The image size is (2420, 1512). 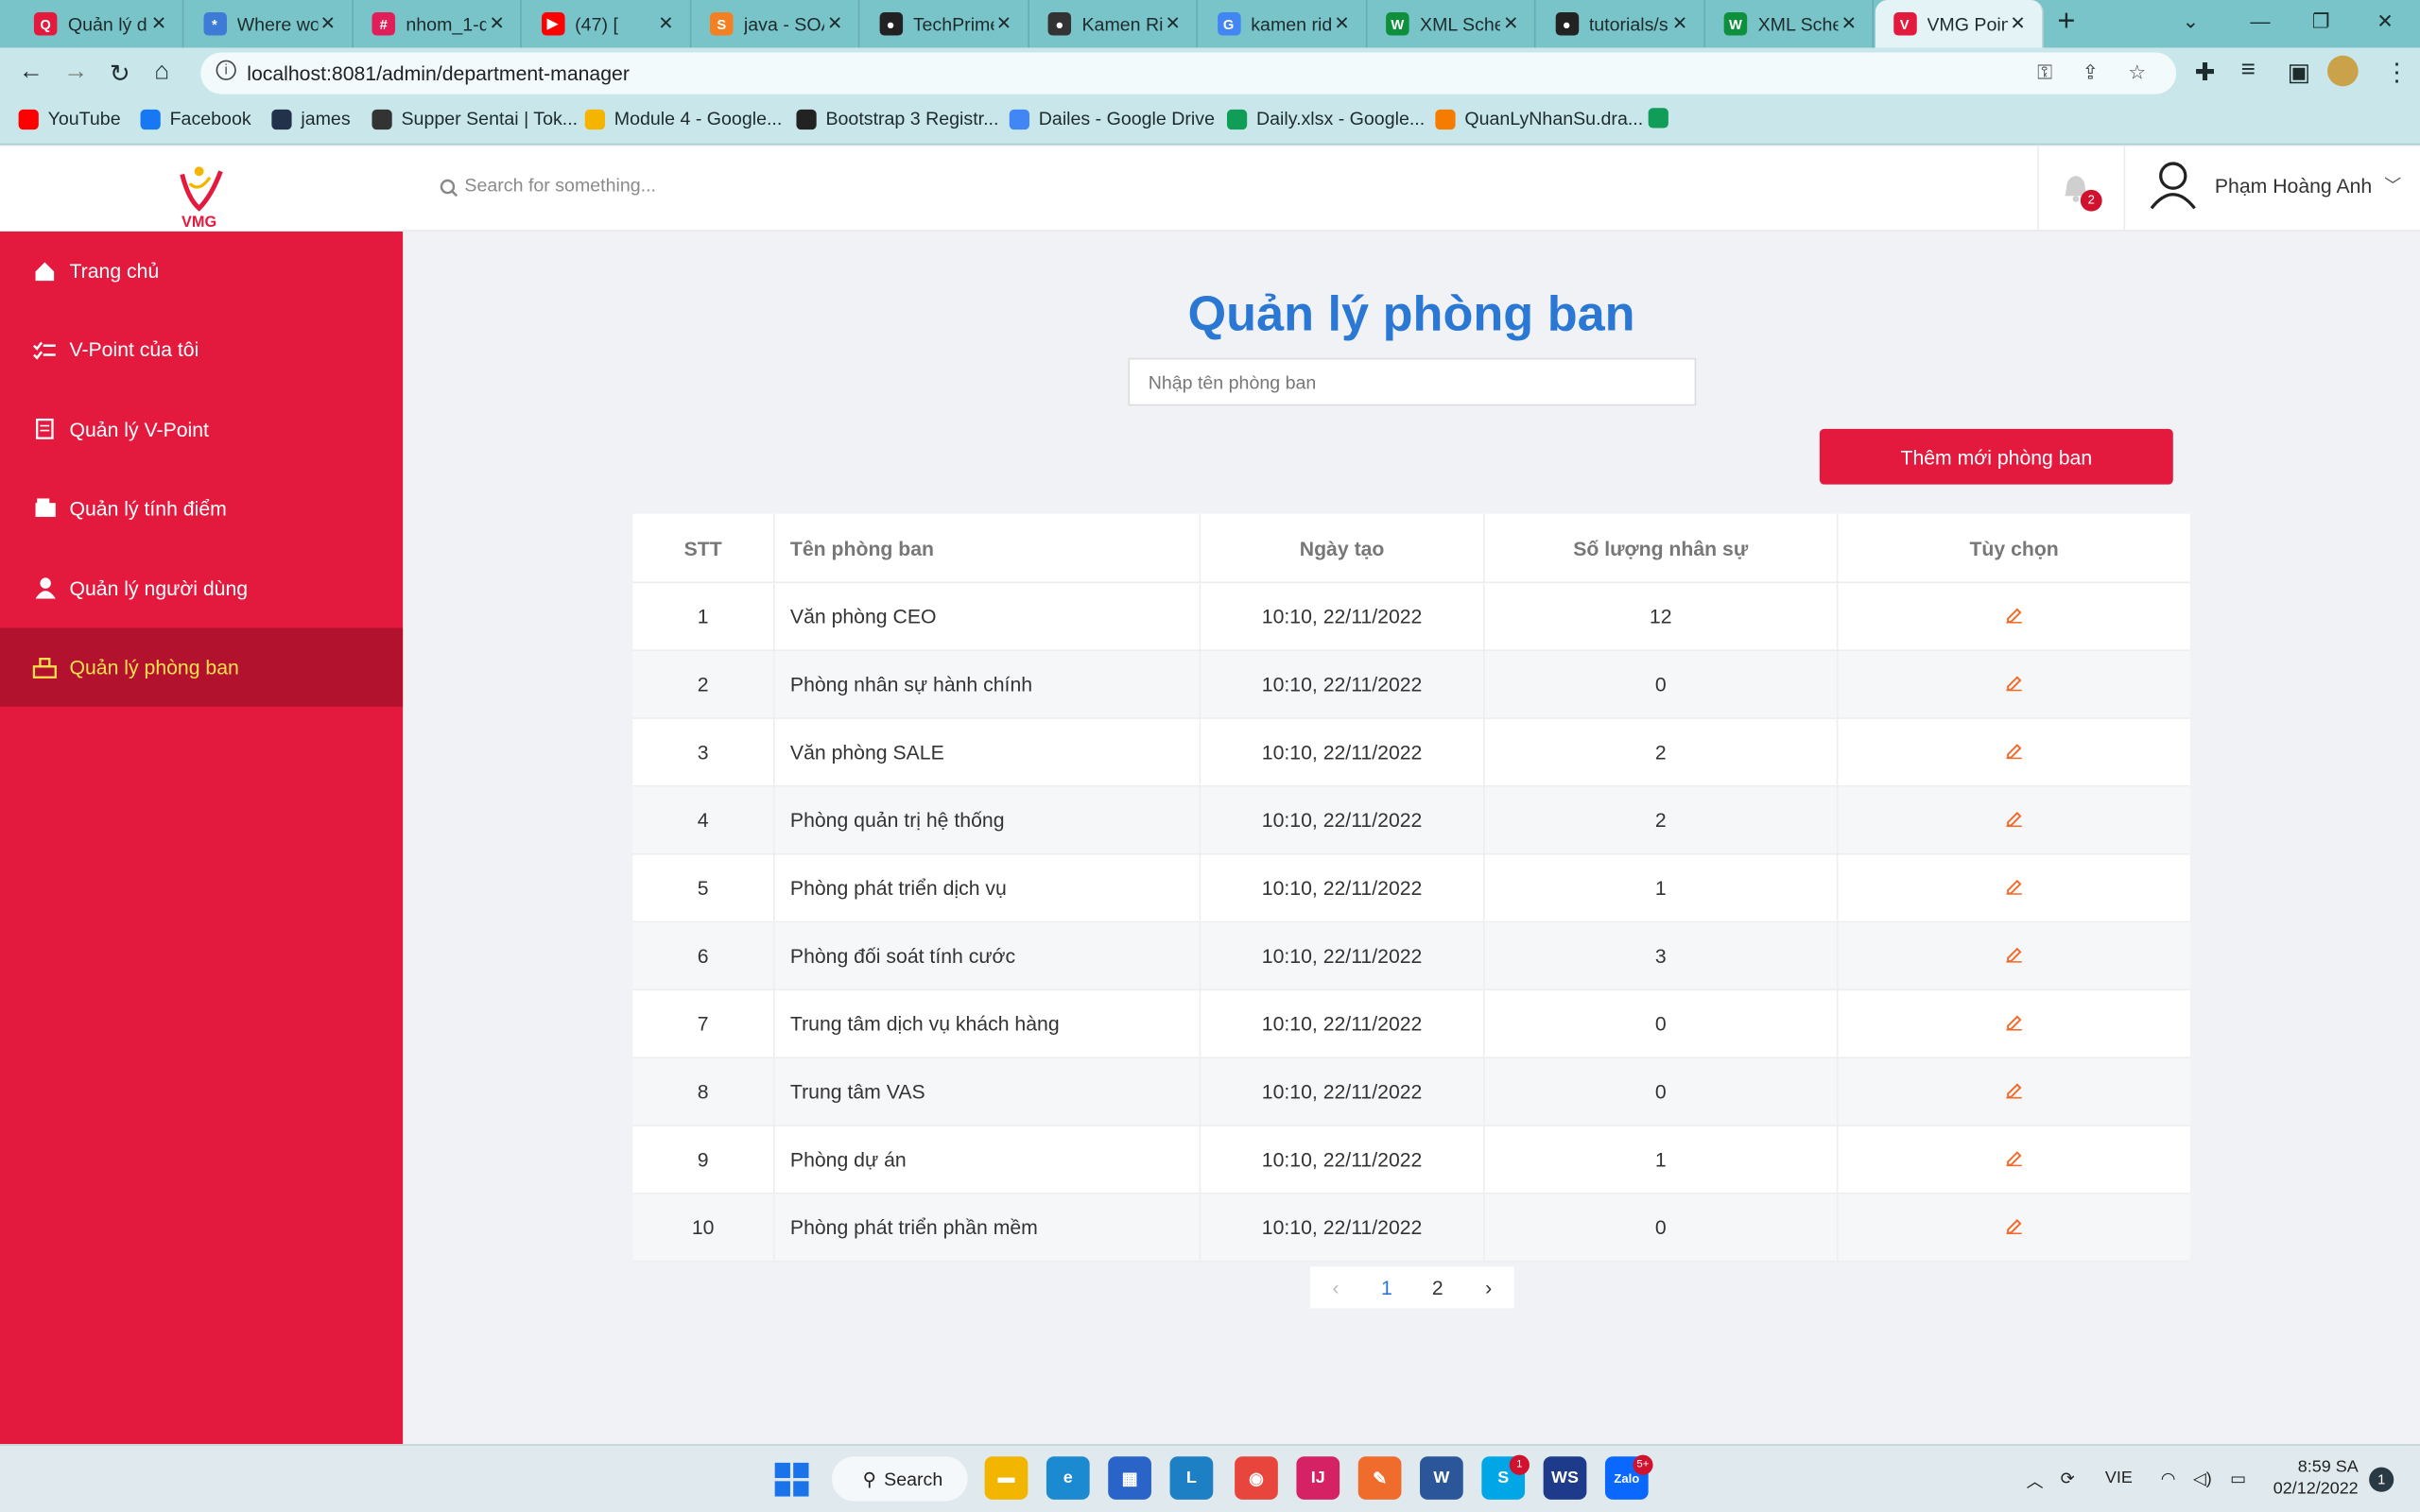 What do you see at coordinates (1386, 1287) in the screenshot?
I see `page-1-button: 1` at bounding box center [1386, 1287].